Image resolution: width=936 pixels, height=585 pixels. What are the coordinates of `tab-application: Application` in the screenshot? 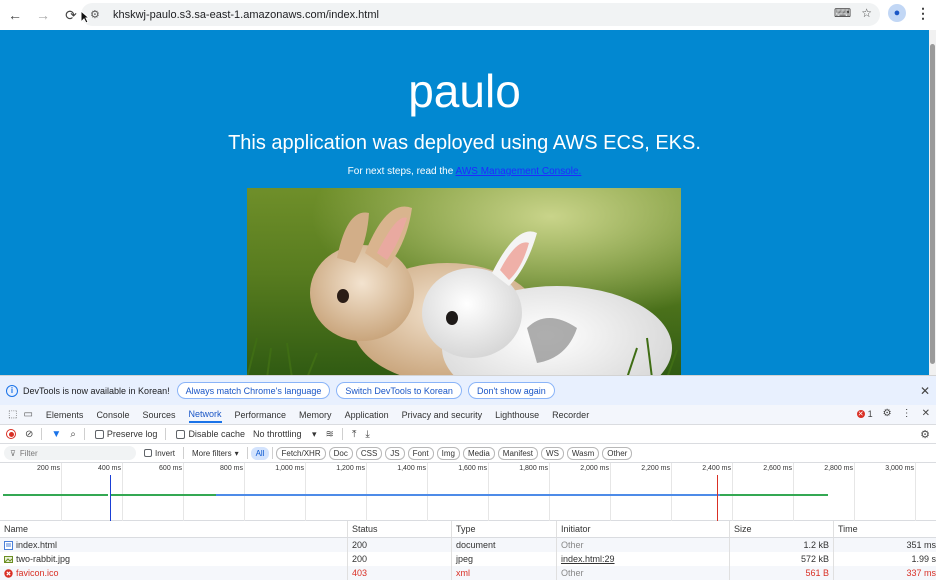 It's located at (367, 415).